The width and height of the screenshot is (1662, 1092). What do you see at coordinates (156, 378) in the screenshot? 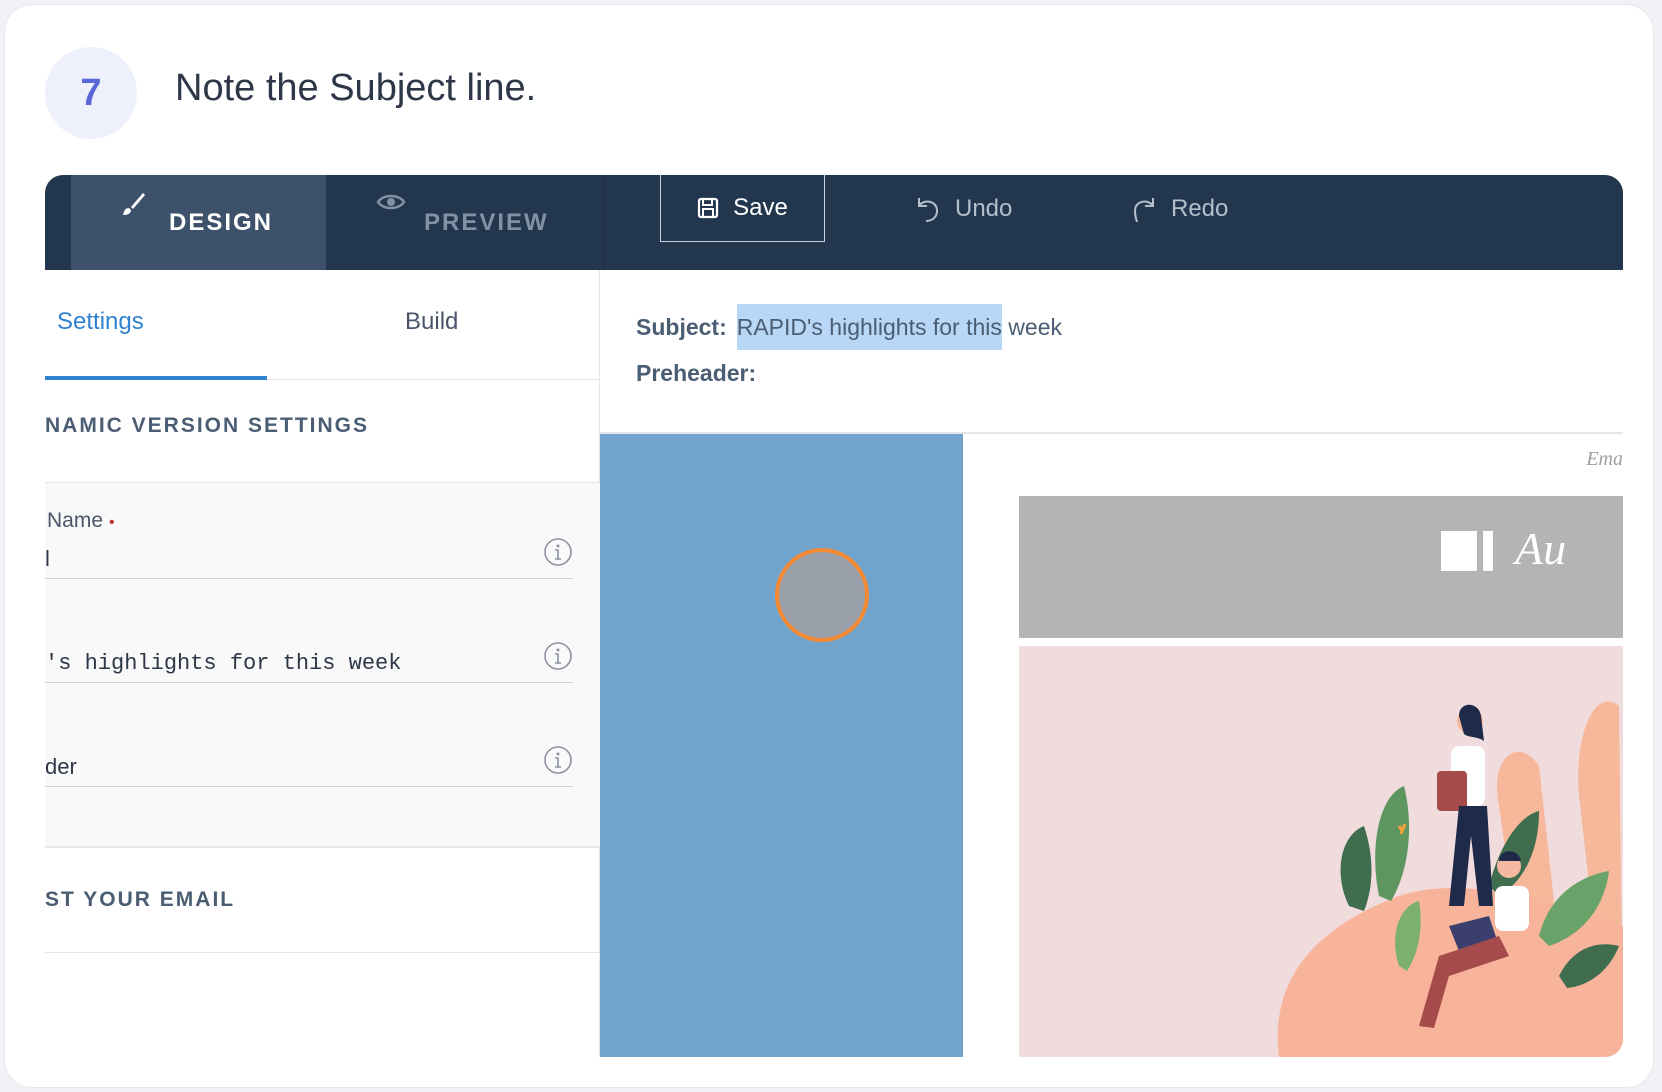
I see `active-tab-indicator` at bounding box center [156, 378].